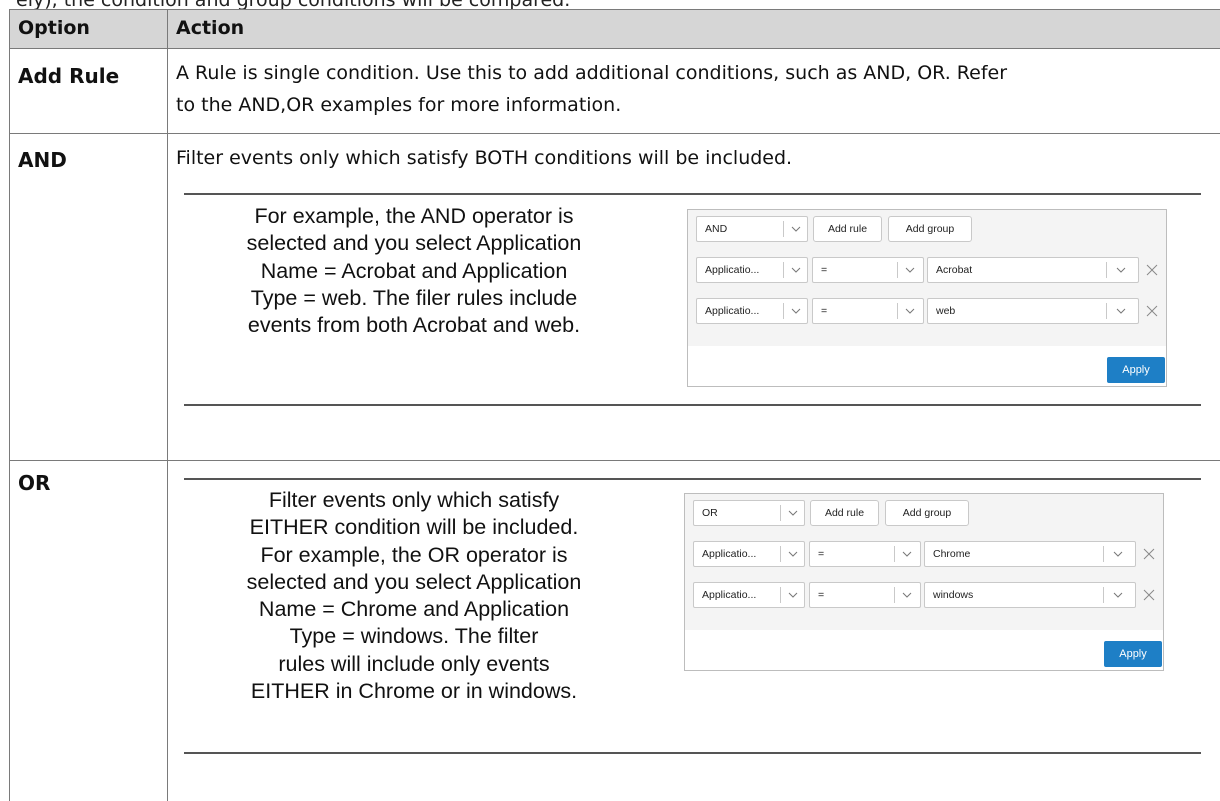 The image size is (1220, 801). I want to click on value-select: web, so click(1033, 311).